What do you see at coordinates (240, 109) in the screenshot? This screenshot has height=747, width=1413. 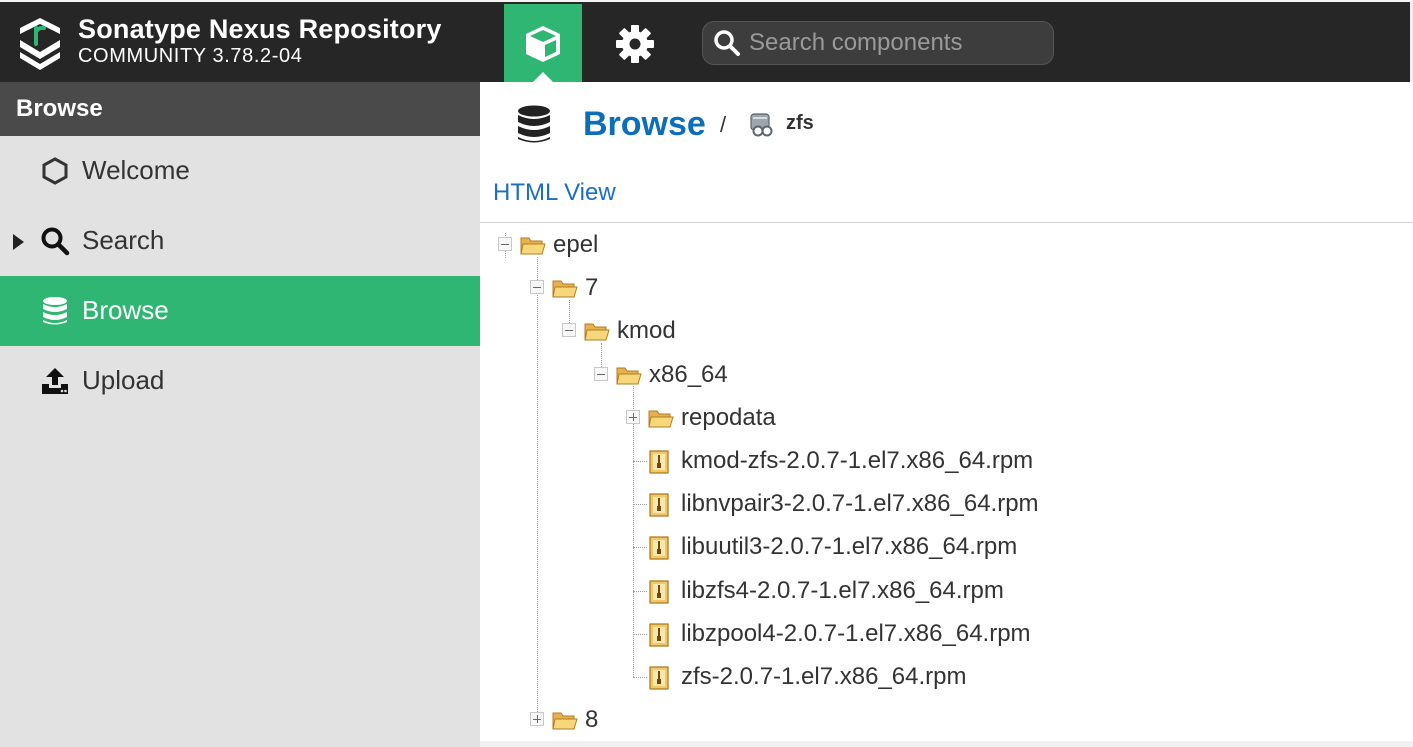 I see `sidebar-title: Browse` at bounding box center [240, 109].